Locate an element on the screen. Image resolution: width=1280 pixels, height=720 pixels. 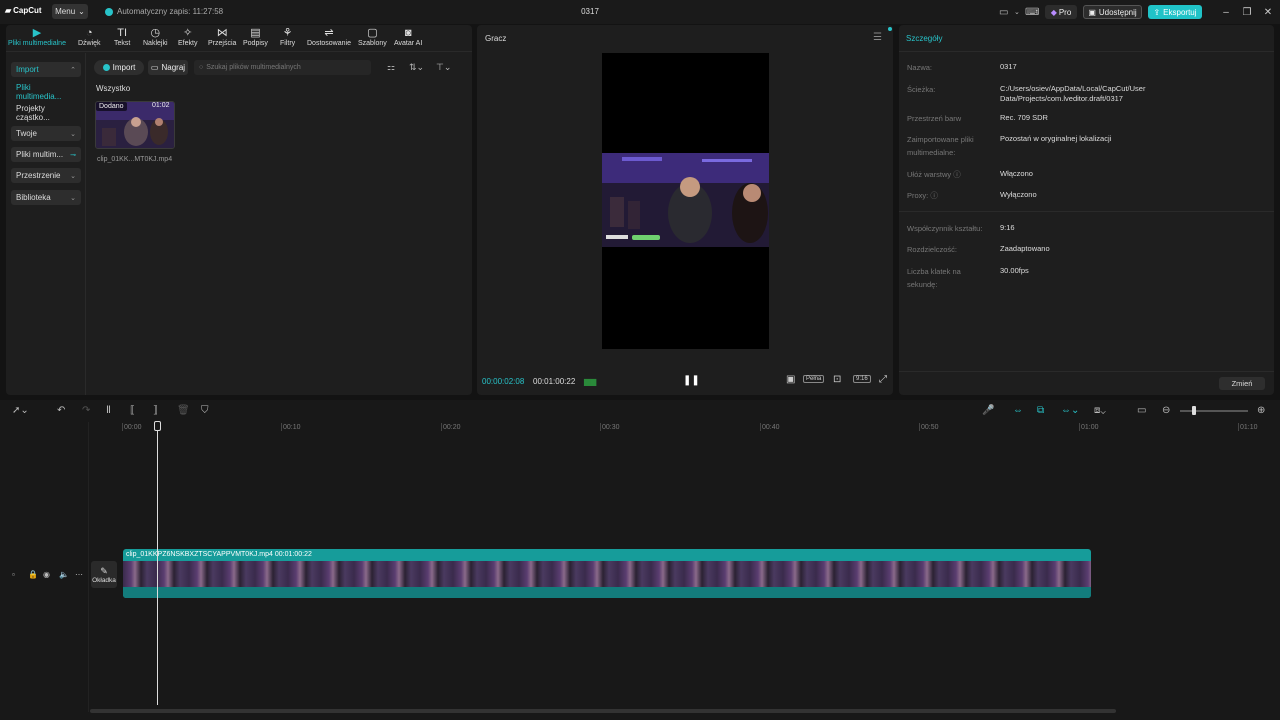
restore-icon: ❐ is located at coordinates (1247, 12).